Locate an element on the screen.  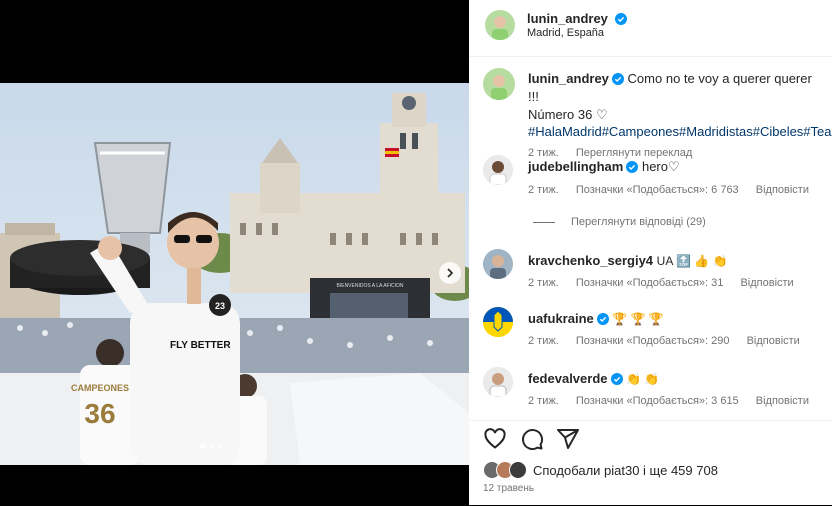
view-replies-label: Переглянути відповіді (29) is located at coordinates (638, 222).